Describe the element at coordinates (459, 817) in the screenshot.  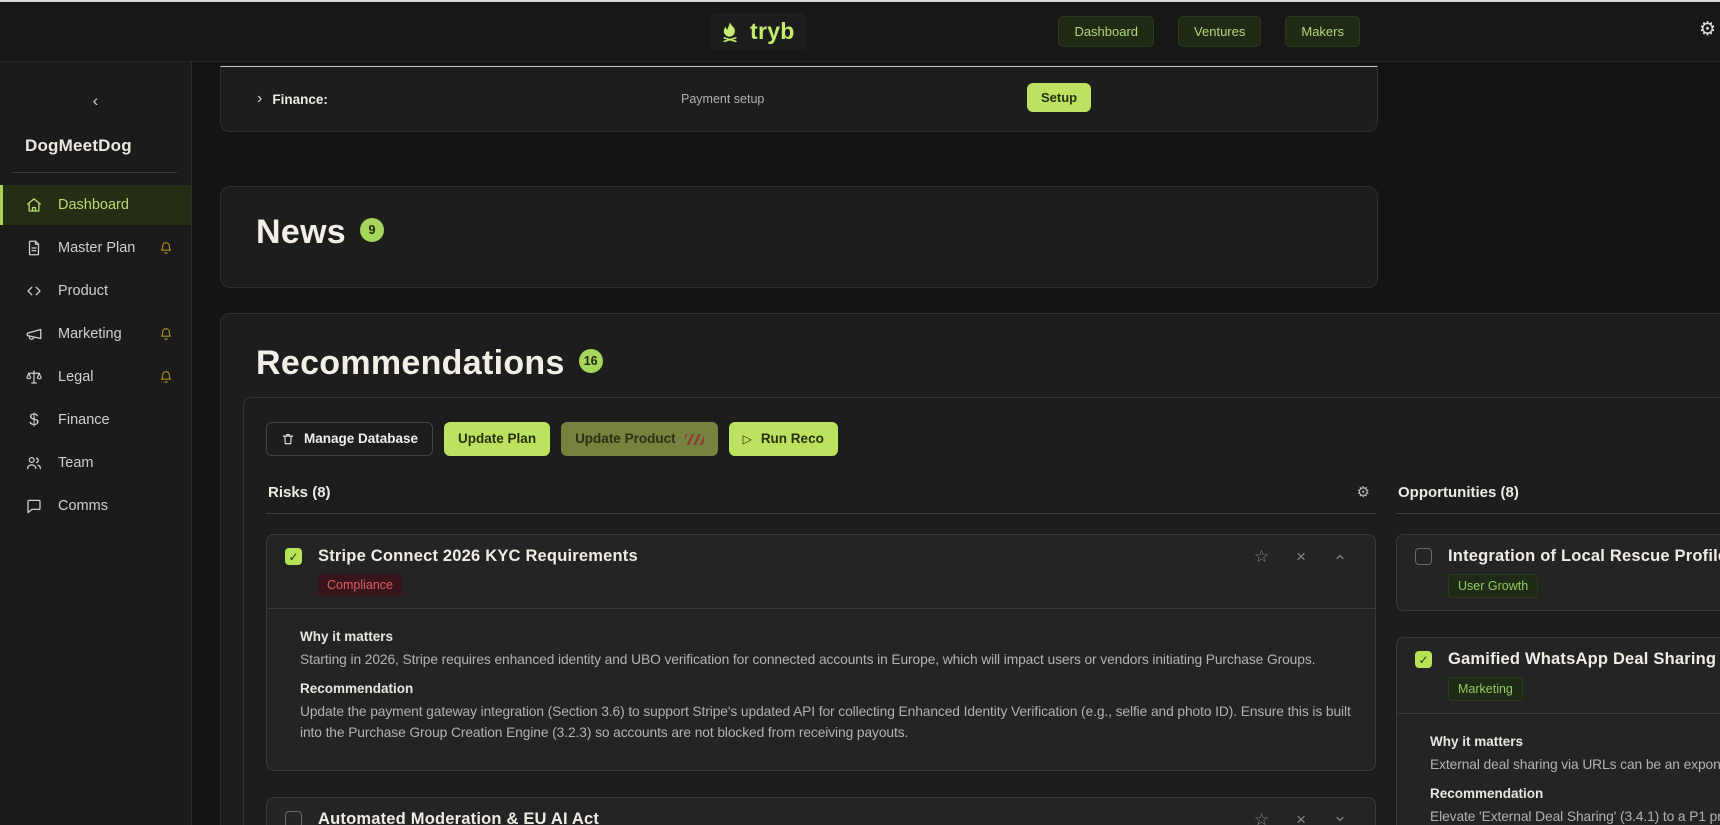
I see `card-title: Automated Moderation & EU AI Act` at that location.